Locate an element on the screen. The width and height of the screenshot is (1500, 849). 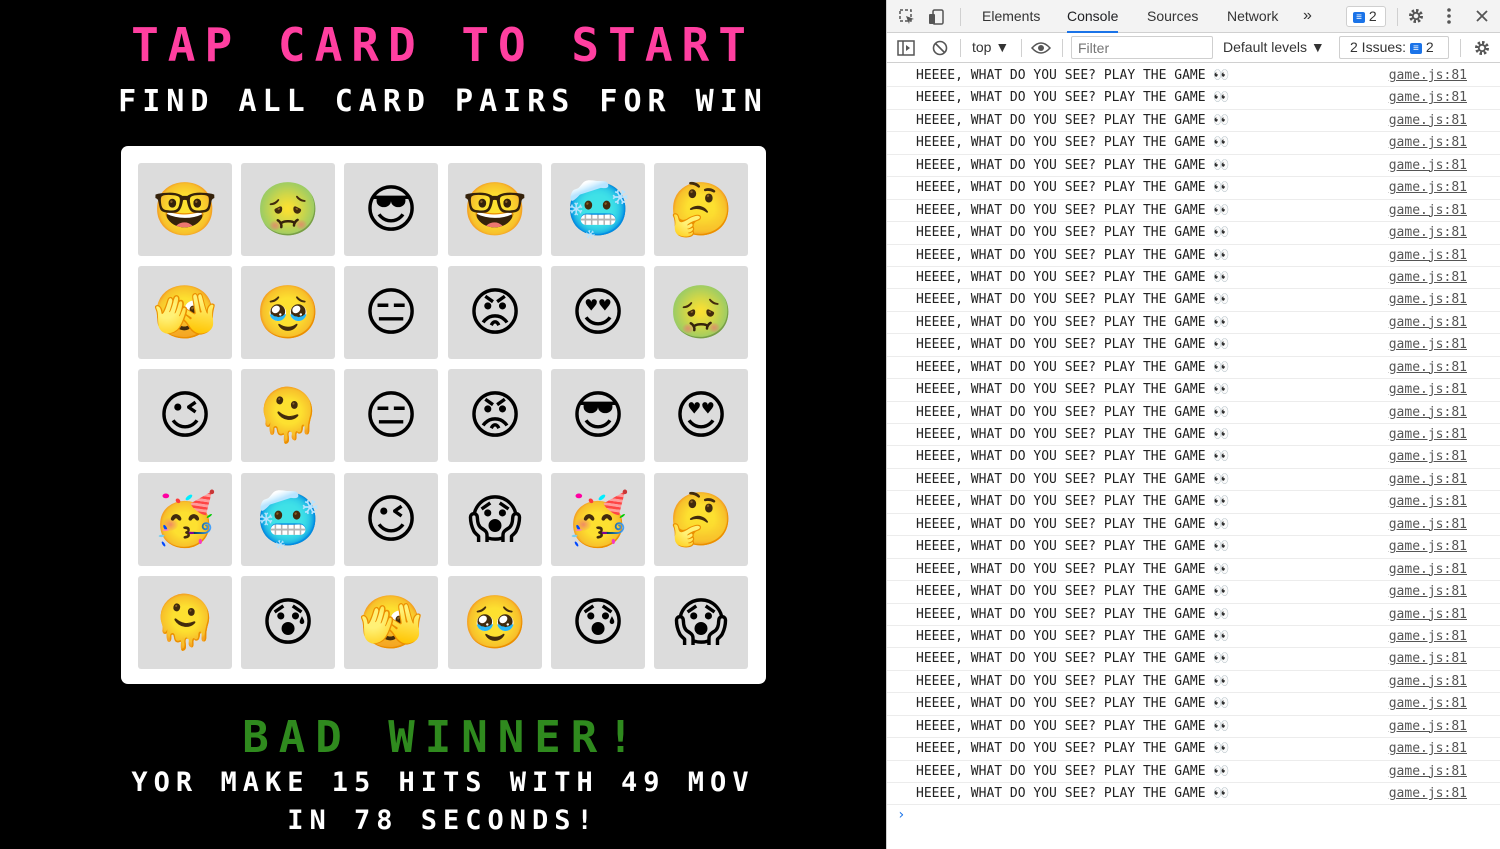
game-title: TAP CARD TO START is located at coordinates (443, 45).